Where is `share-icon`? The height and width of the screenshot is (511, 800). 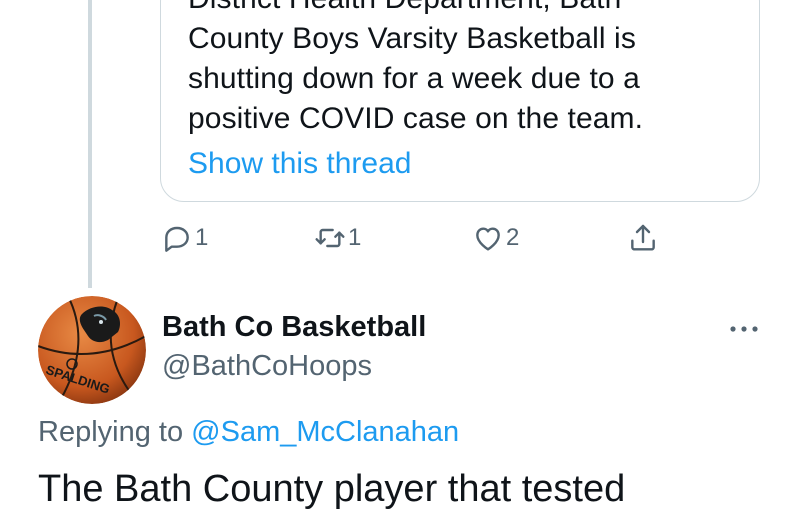 share-icon is located at coordinates (643, 237).